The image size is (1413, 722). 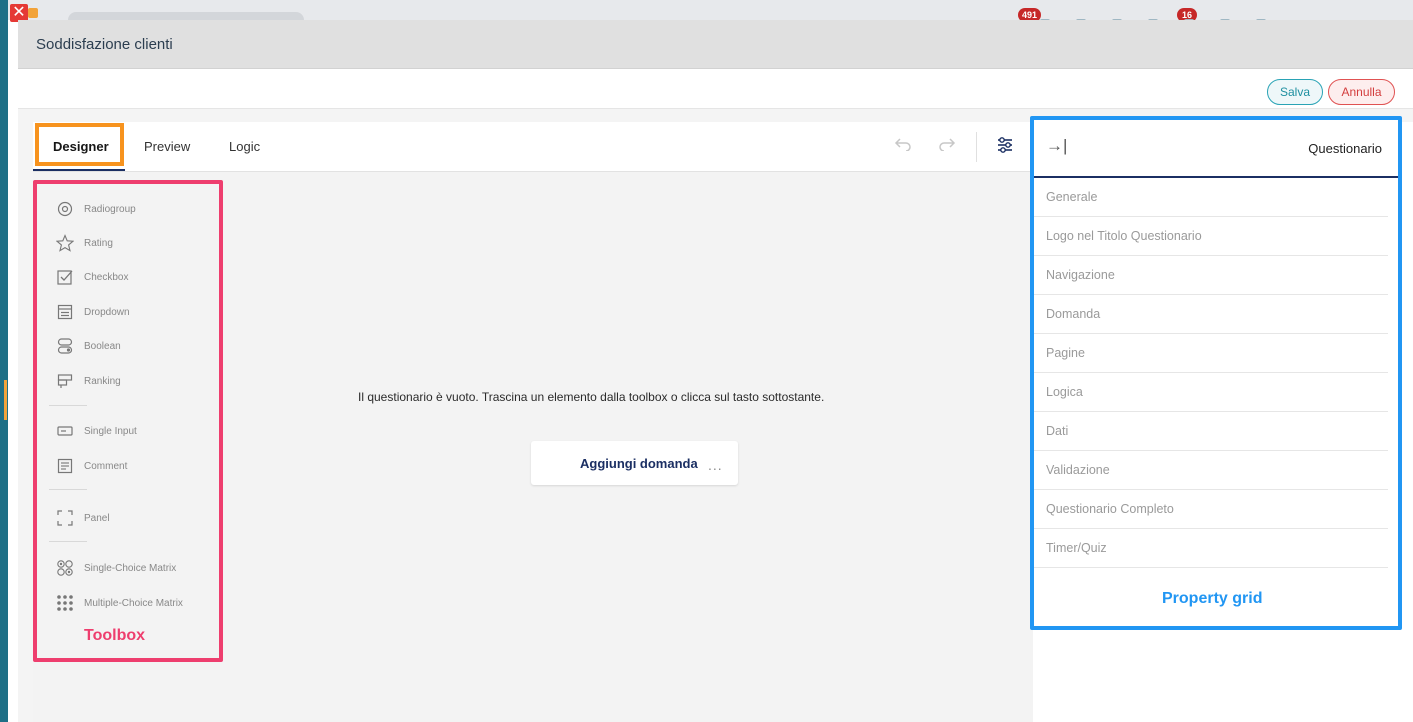 What do you see at coordinates (65, 243) in the screenshot?
I see `star-icon` at bounding box center [65, 243].